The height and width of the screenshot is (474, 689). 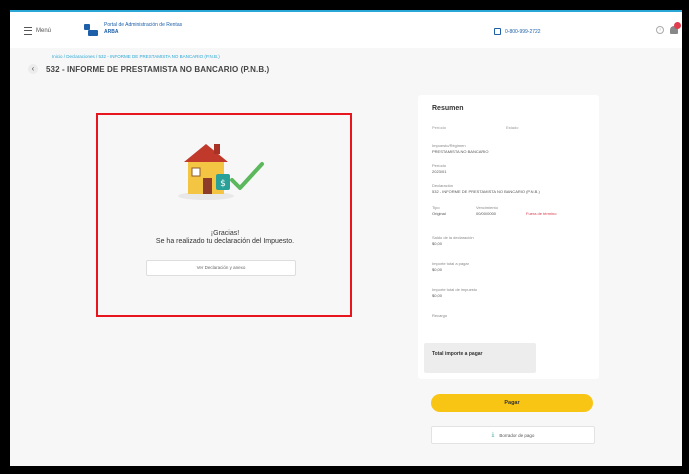 I want to click on hamburger-icon, so click(x=28, y=31).